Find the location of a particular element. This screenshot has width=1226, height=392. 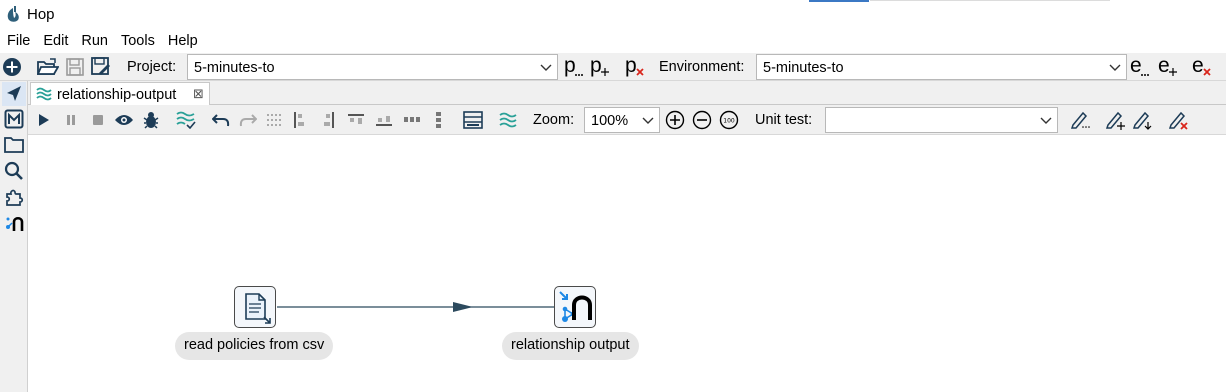

preview-eye-icon is located at coordinates (124, 120).